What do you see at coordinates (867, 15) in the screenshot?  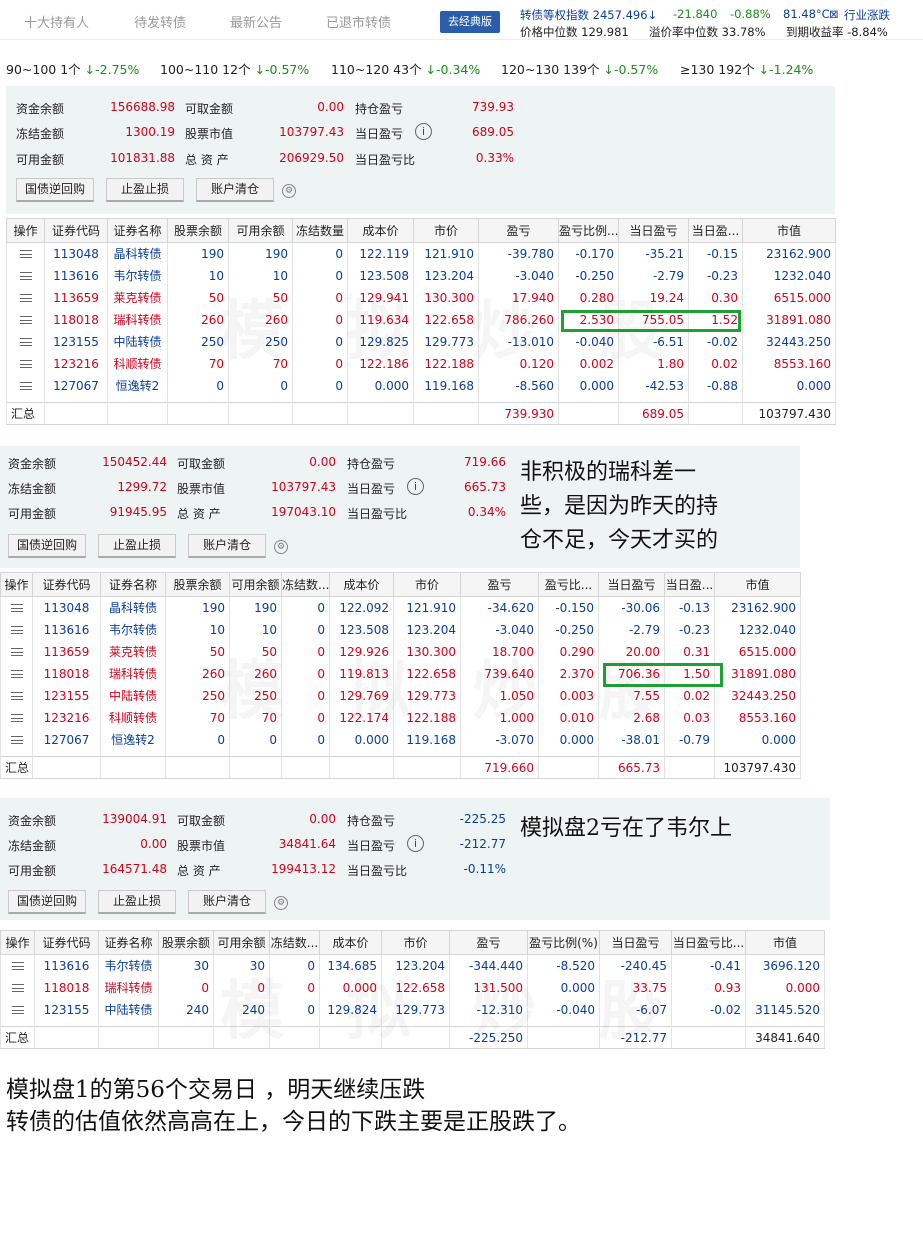 I see `industry-link: 行业涨跌` at bounding box center [867, 15].